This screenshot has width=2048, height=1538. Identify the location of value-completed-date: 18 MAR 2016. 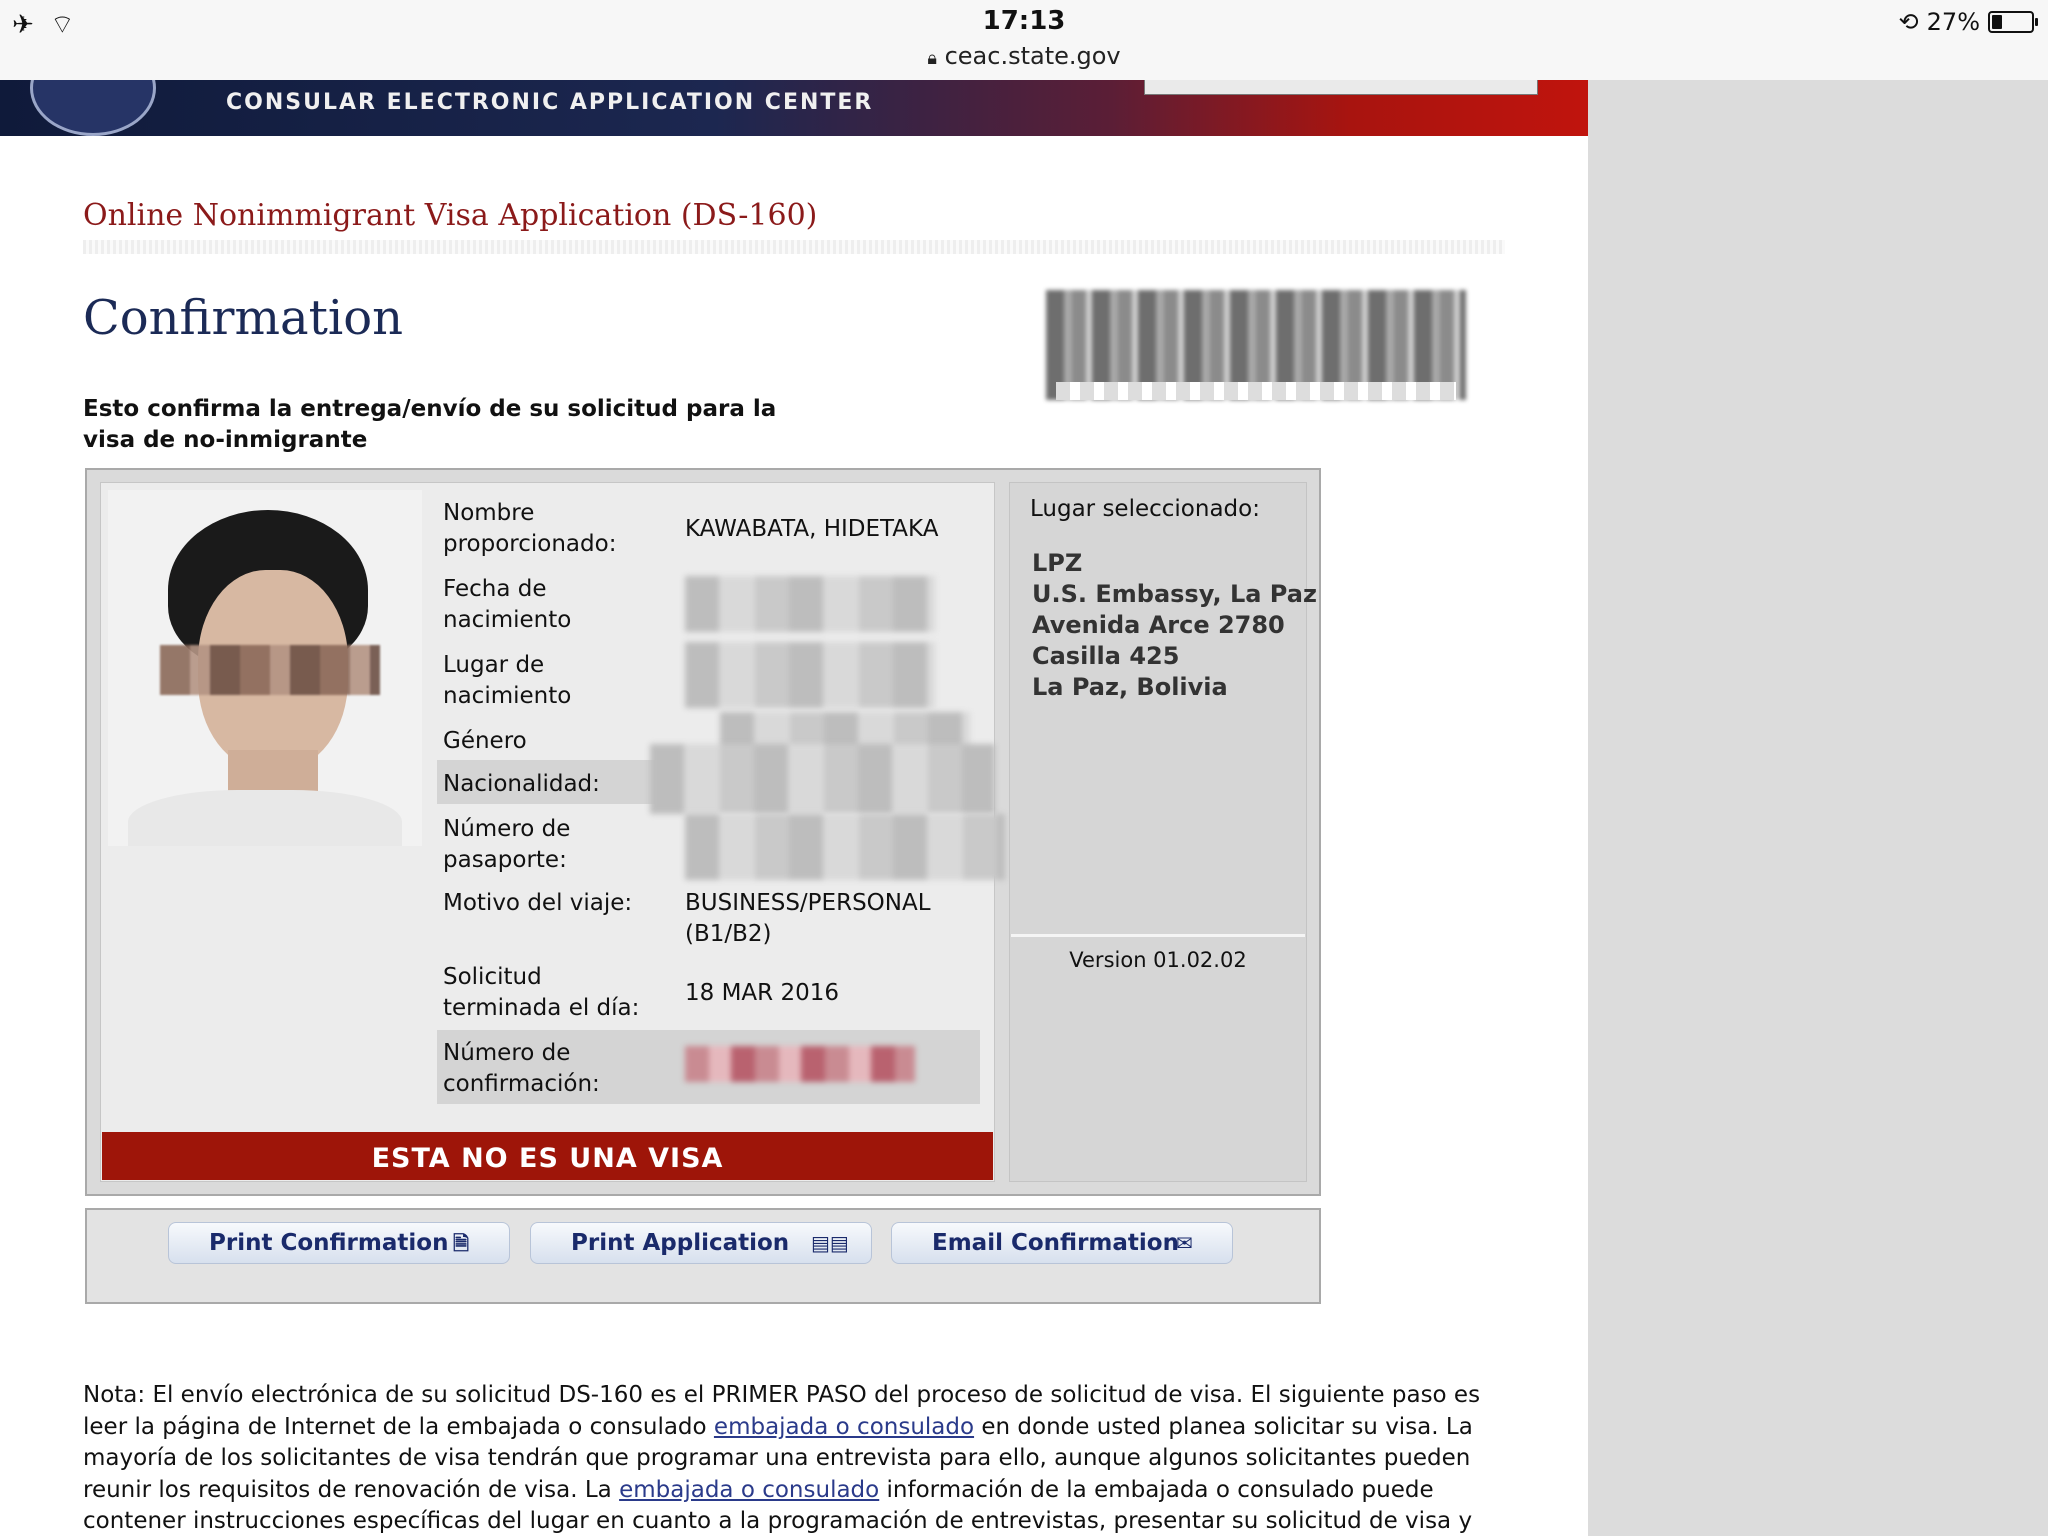
(762, 993).